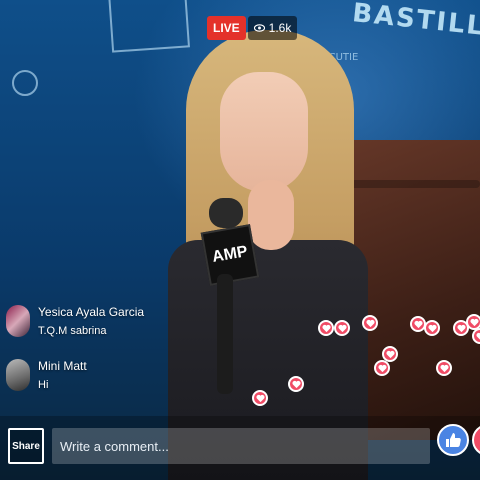 This screenshot has width=480, height=480. Describe the element at coordinates (230, 296) in the screenshot. I see `microphone: AMP` at that location.